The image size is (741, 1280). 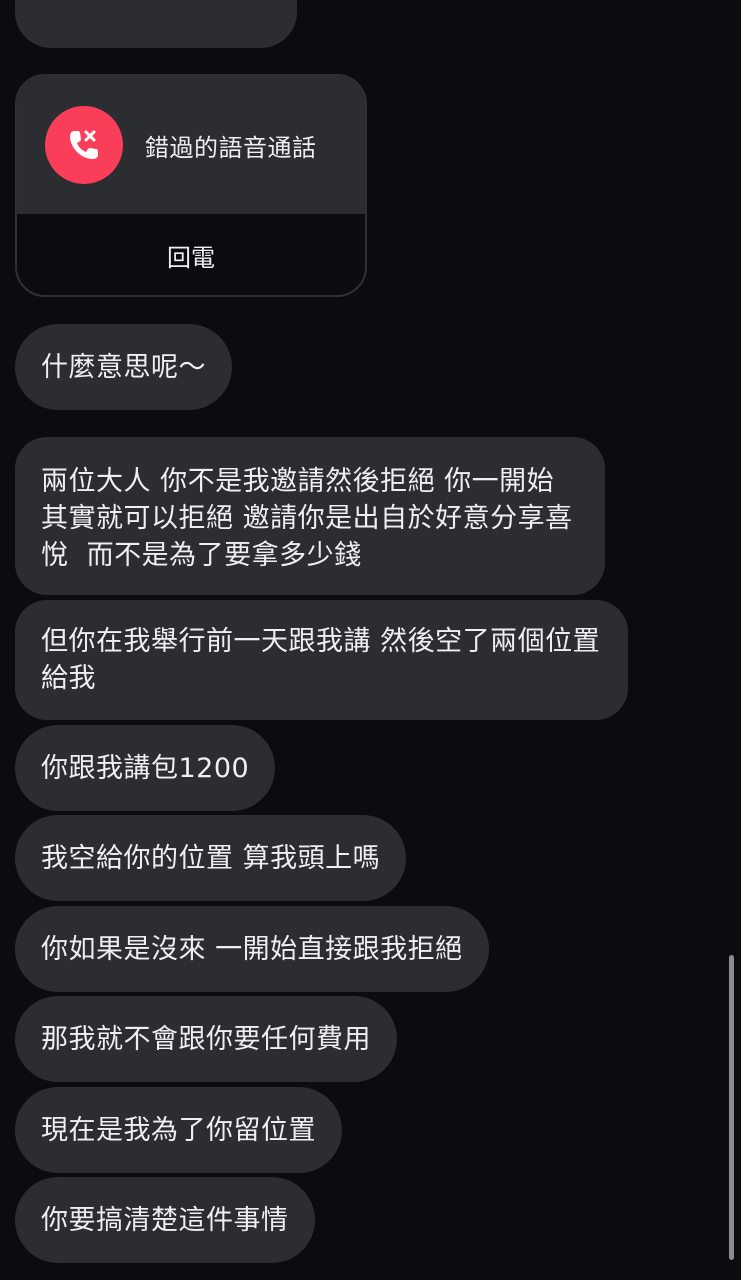 I want to click on message-bubble: 你要搞清楚這件事情, so click(x=165, y=1220).